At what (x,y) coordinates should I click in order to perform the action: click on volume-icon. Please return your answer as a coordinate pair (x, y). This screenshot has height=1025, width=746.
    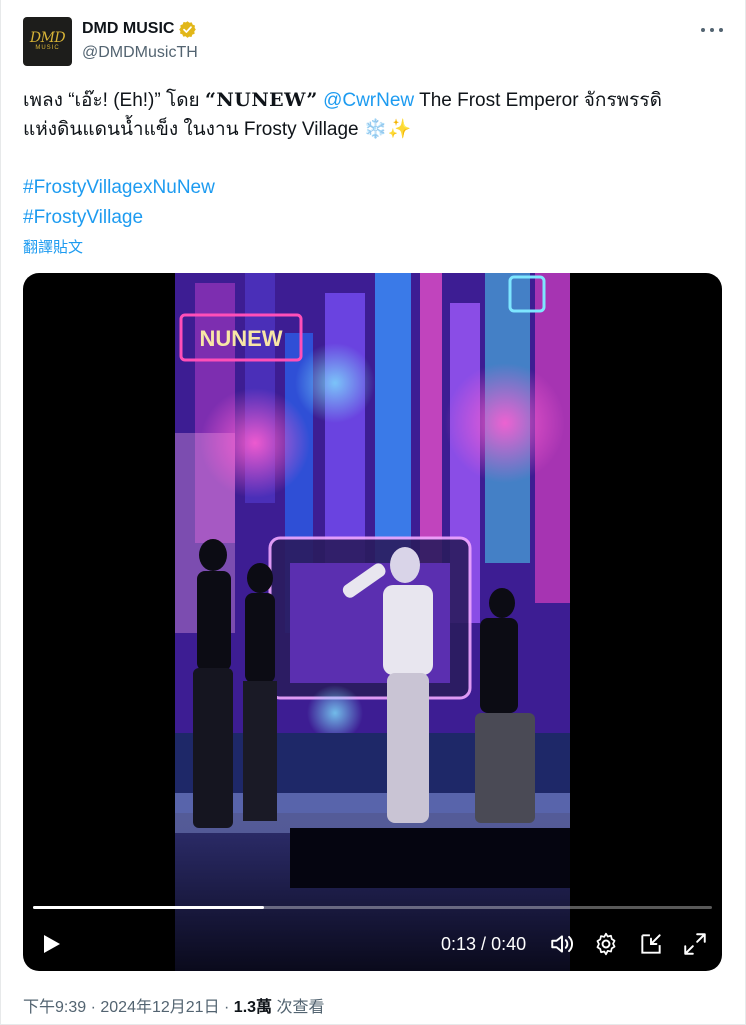
    Looking at the image, I should click on (562, 944).